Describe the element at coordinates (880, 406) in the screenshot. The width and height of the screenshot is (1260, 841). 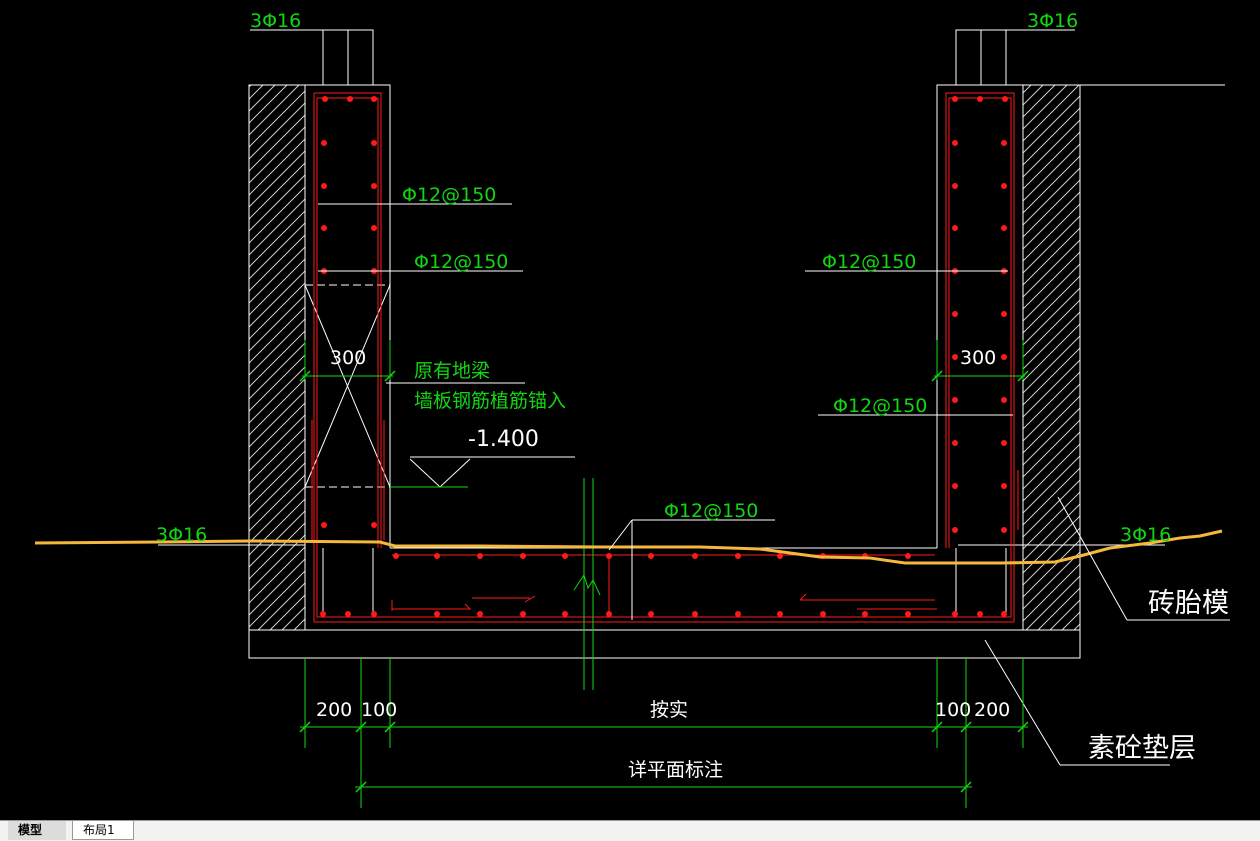
I see `label-right-wall-rebar-2: Φ12@150` at that location.